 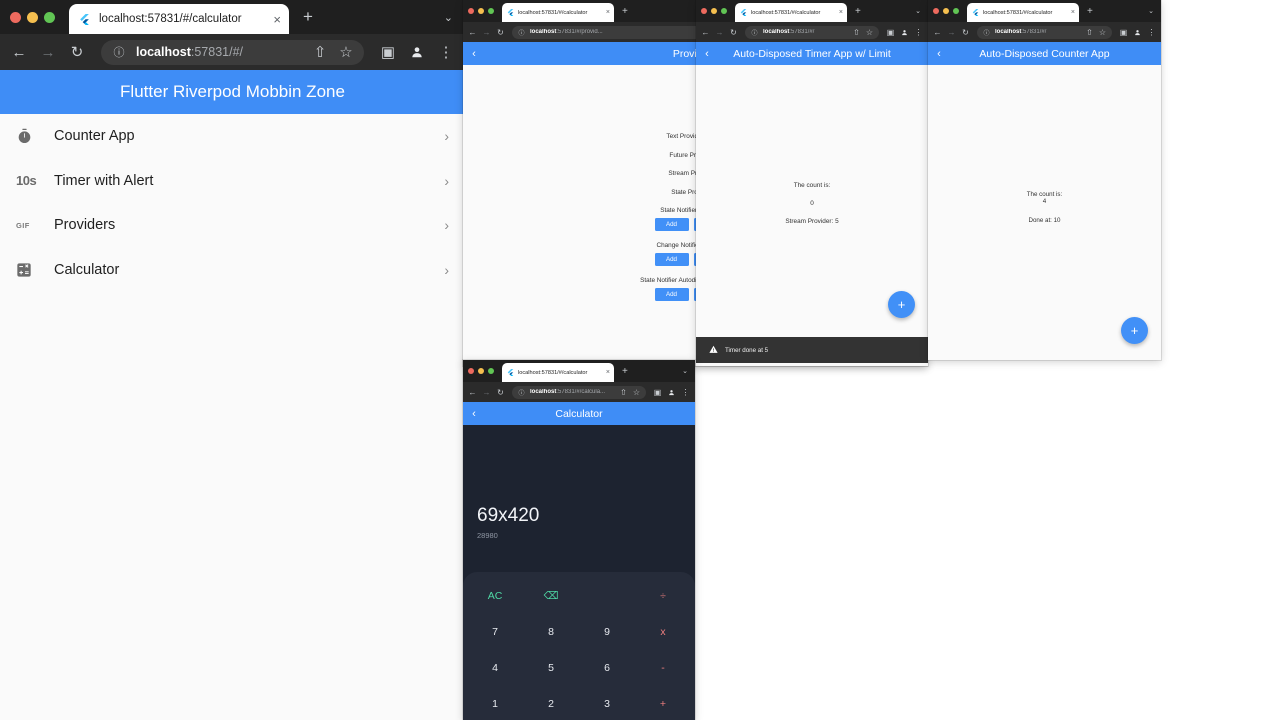 I want to click on address-bar: ⓘ localhost:57831/#/calcula... ⇧ ☆, so click(x=579, y=392).